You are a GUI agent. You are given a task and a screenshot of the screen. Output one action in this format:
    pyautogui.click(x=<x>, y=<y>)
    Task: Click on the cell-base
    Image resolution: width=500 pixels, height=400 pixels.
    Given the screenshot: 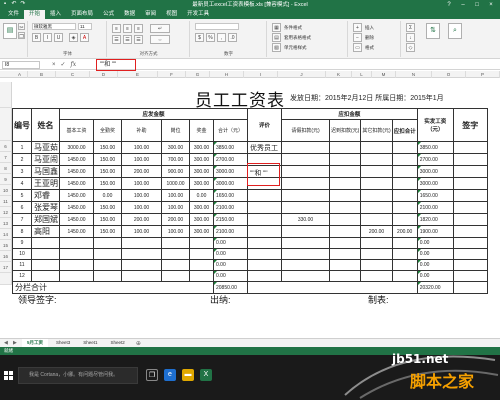 What is the action you would take?
    pyautogui.click(x=76, y=265)
    